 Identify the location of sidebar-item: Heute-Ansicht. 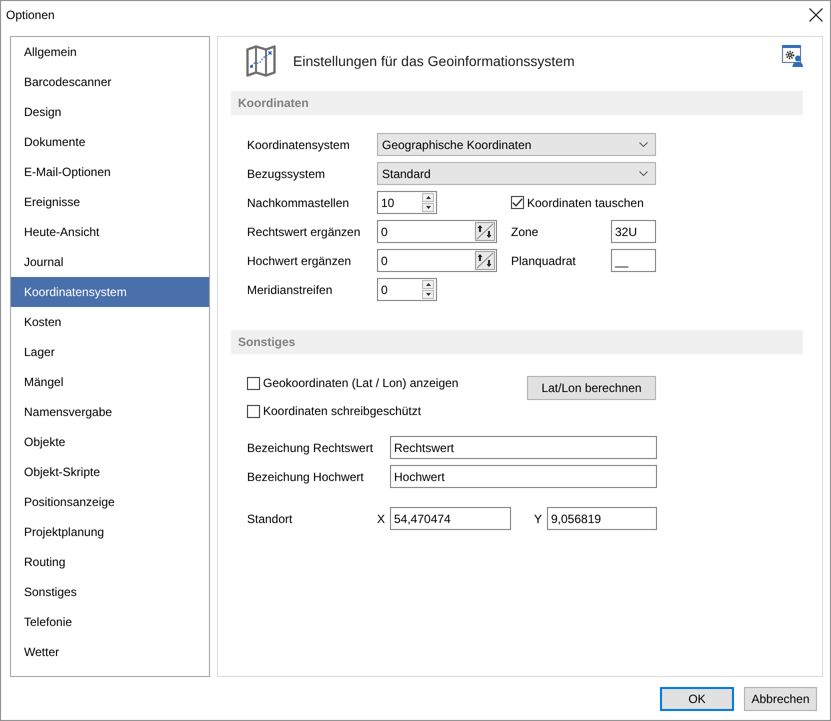
(110, 232).